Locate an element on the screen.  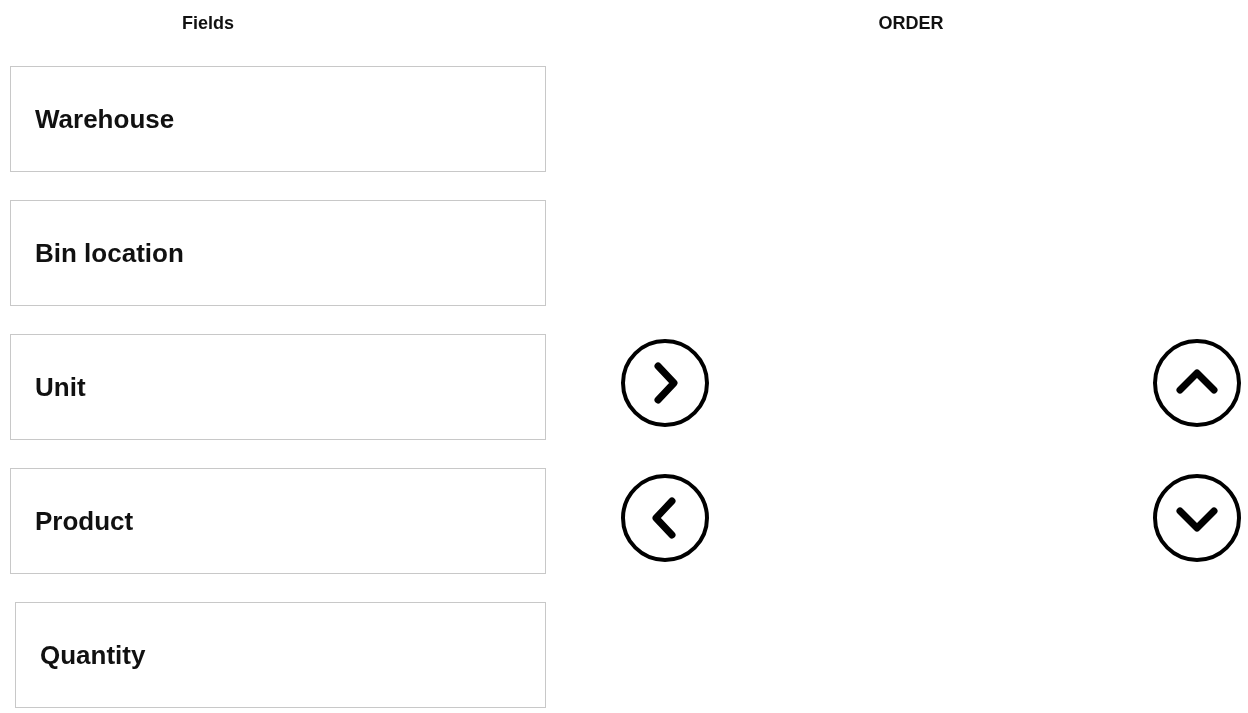
field-item: Warehouse is located at coordinates (278, 119).